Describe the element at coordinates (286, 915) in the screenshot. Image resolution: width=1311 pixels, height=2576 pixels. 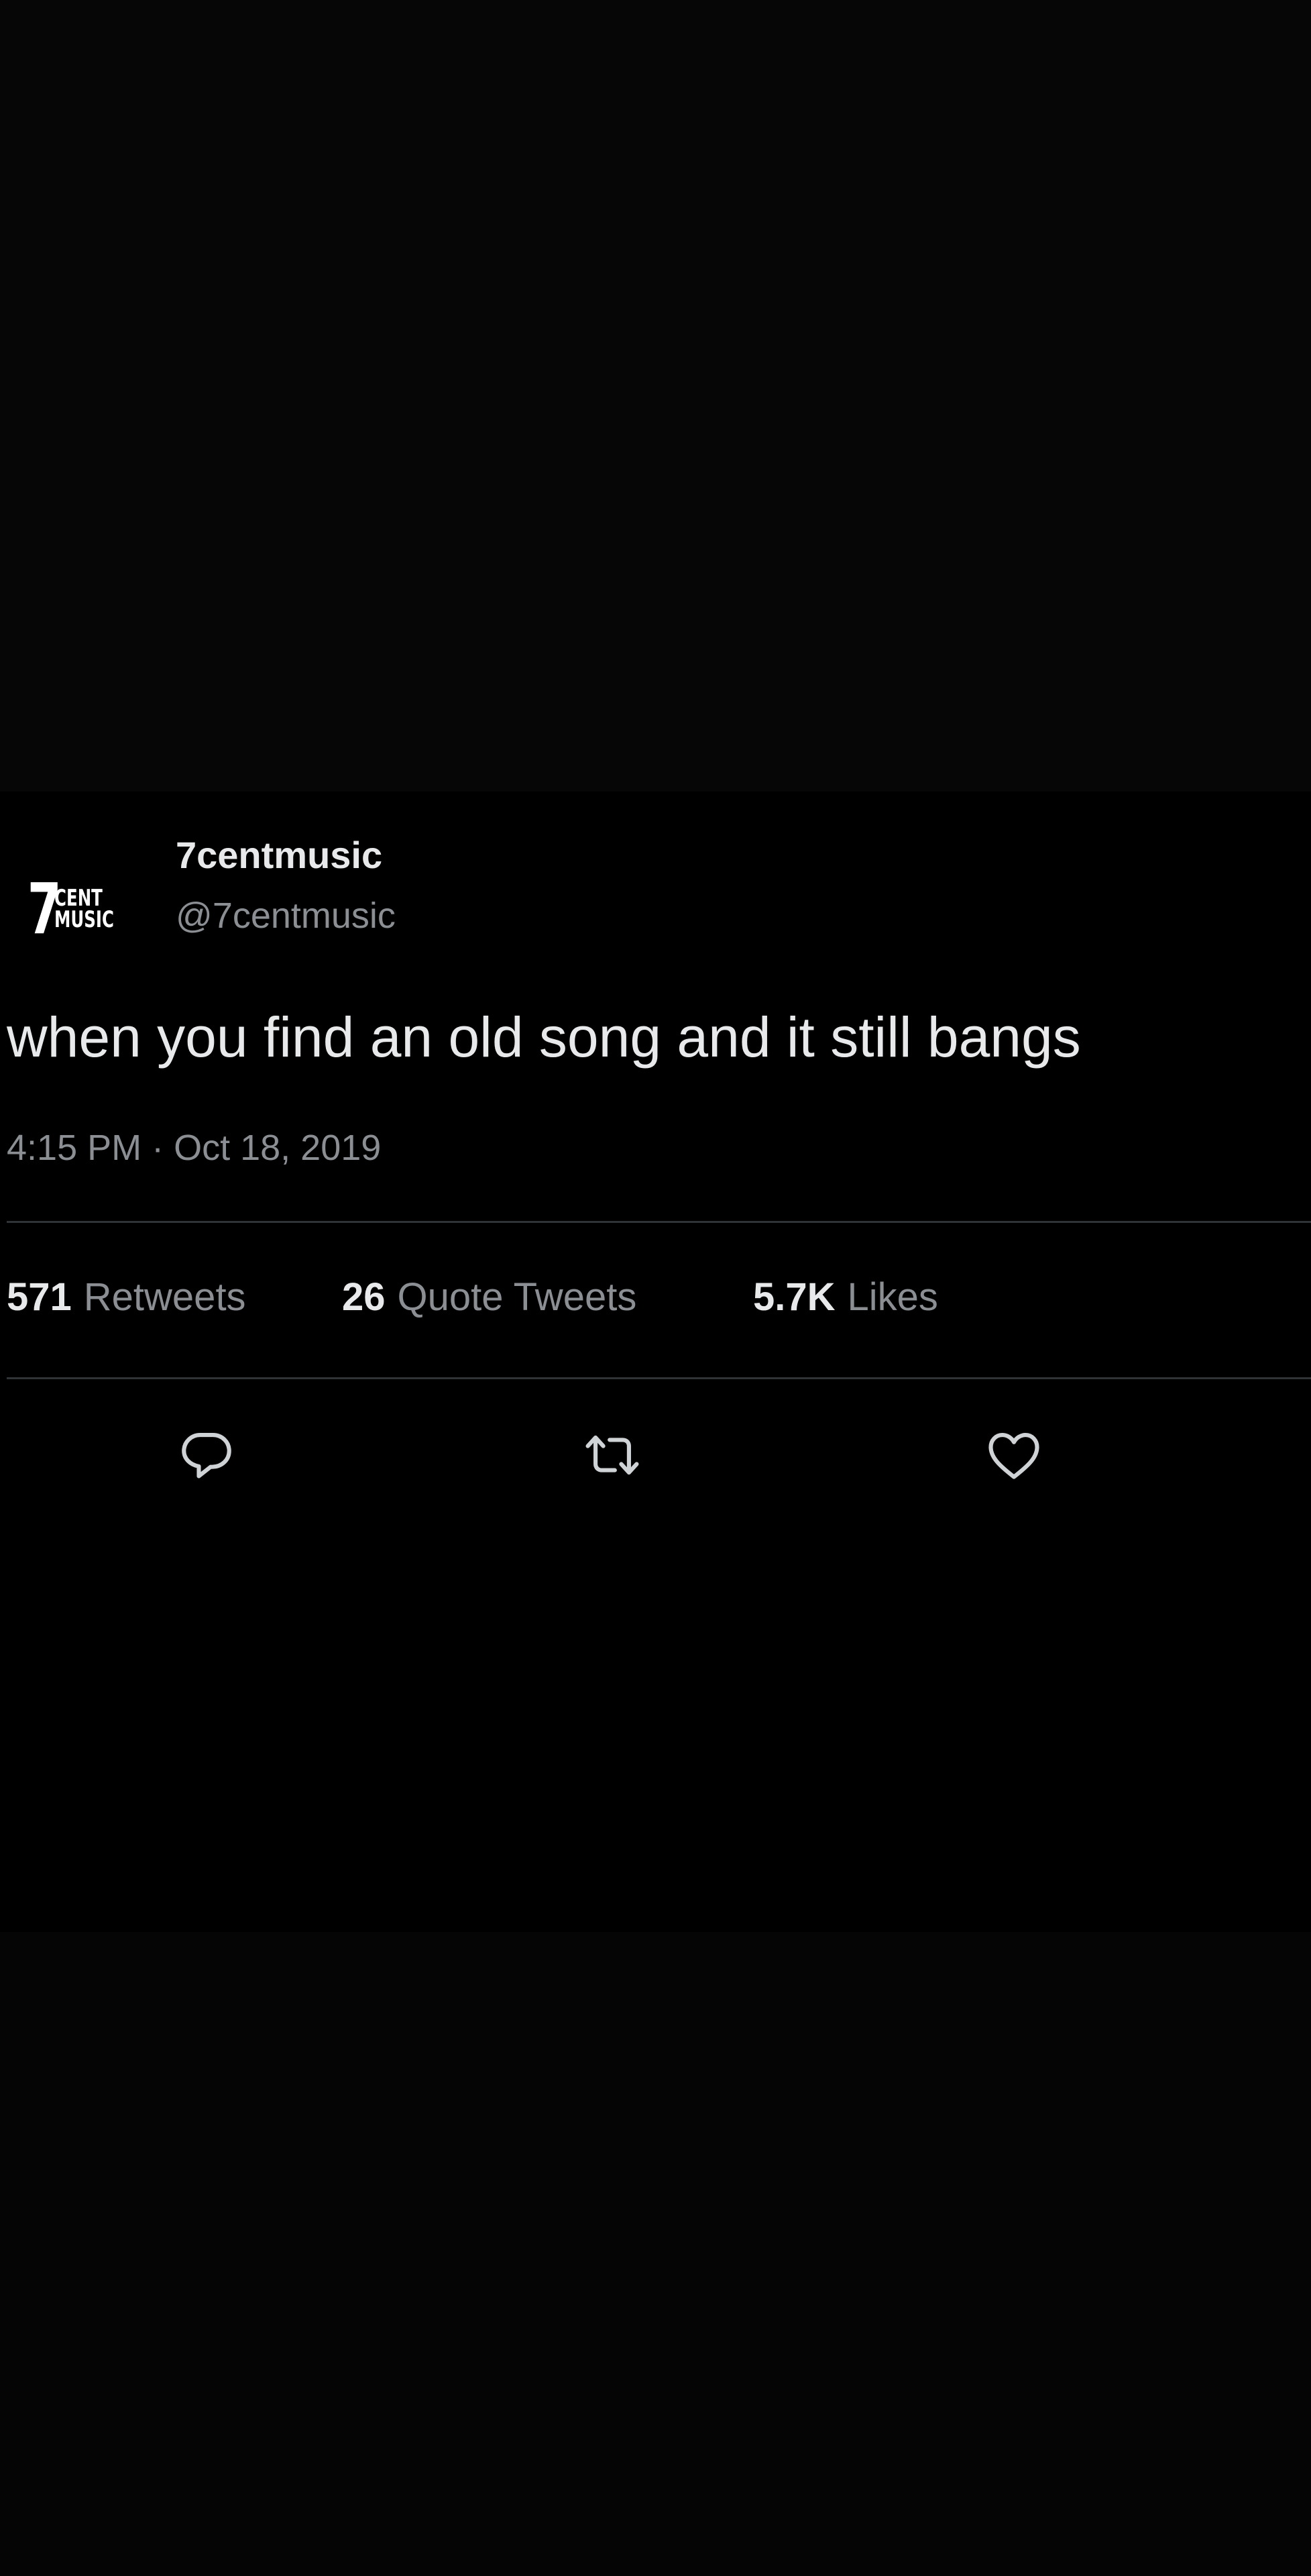
I see `user-handle: @7centmusic` at that location.